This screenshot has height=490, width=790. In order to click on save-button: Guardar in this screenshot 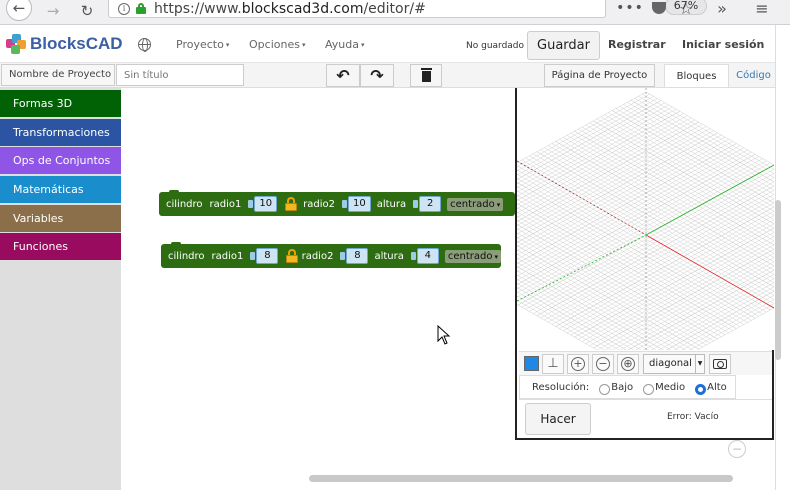, I will do `click(563, 45)`.